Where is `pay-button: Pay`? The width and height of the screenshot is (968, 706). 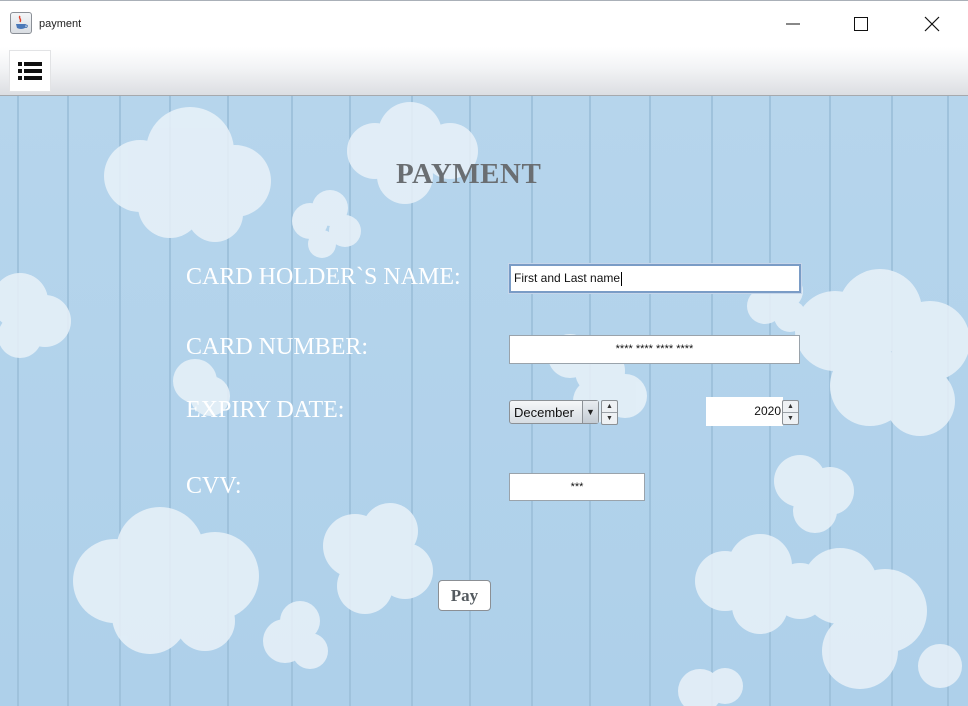
pay-button: Pay is located at coordinates (464, 595).